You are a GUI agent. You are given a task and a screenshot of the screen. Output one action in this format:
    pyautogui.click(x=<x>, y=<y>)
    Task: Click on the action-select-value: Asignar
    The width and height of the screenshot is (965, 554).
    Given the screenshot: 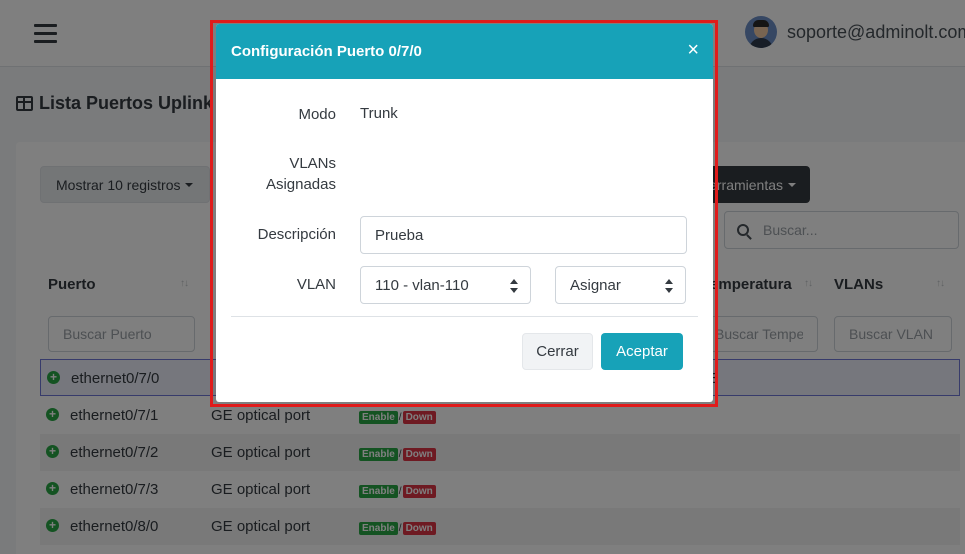 What is the action you would take?
    pyautogui.click(x=595, y=285)
    